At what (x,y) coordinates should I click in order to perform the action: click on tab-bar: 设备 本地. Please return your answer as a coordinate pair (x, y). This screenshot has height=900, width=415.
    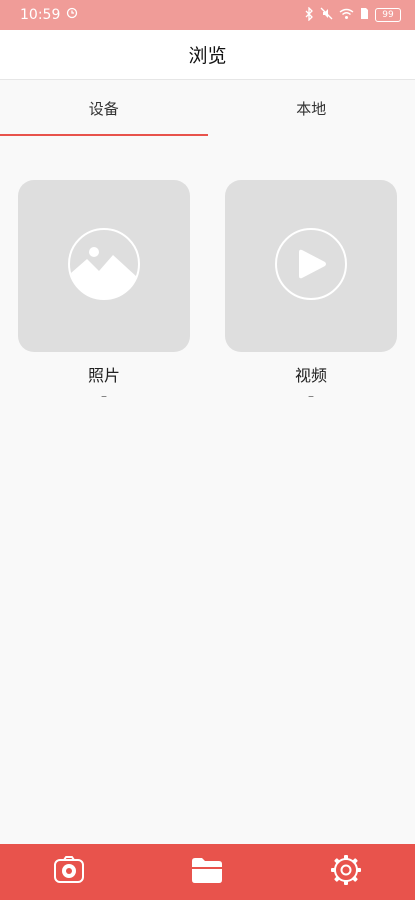
    Looking at the image, I should click on (207, 108).